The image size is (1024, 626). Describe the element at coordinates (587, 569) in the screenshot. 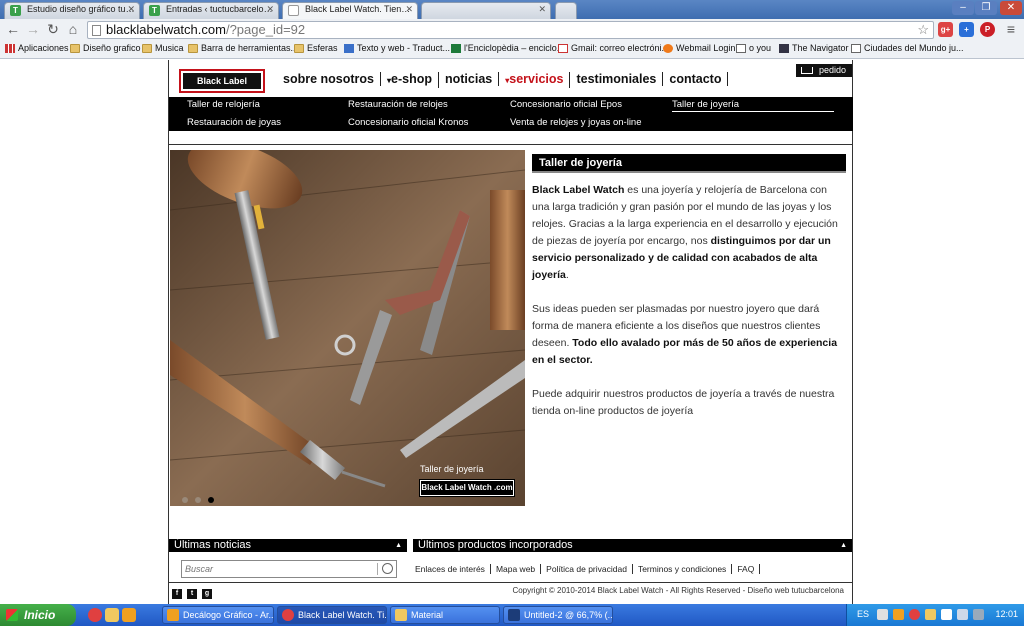

I see `footer-link-privacidad: Política de privacidad` at that location.